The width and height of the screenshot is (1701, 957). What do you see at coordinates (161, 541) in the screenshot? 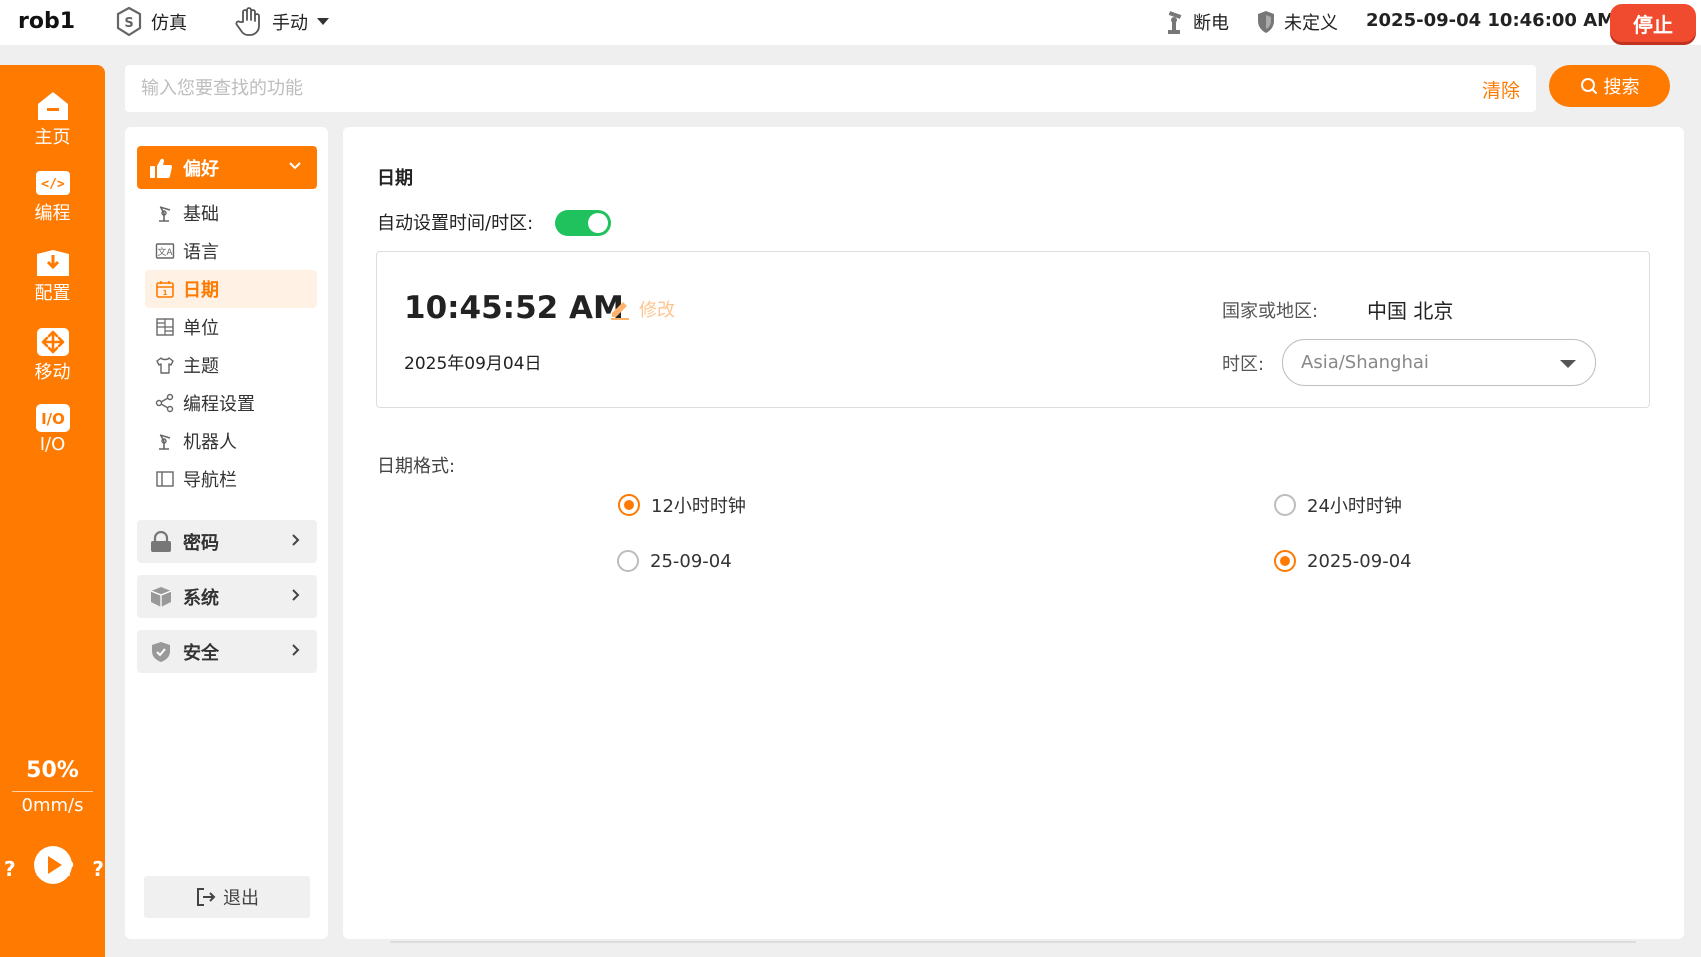
I see `lock-icon` at bounding box center [161, 541].